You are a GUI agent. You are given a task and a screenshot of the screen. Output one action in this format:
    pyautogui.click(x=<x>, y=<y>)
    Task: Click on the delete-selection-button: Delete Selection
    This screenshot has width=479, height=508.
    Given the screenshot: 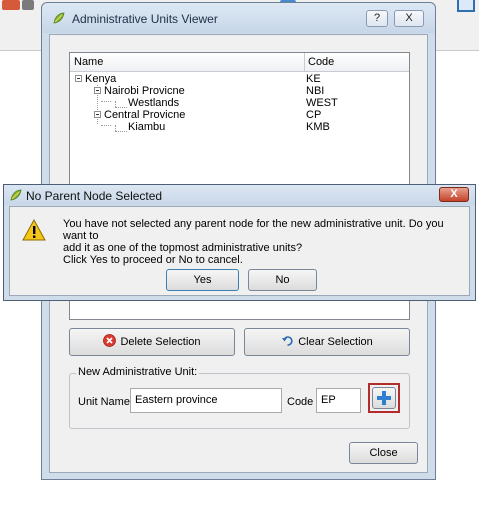 What is the action you would take?
    pyautogui.click(x=152, y=342)
    